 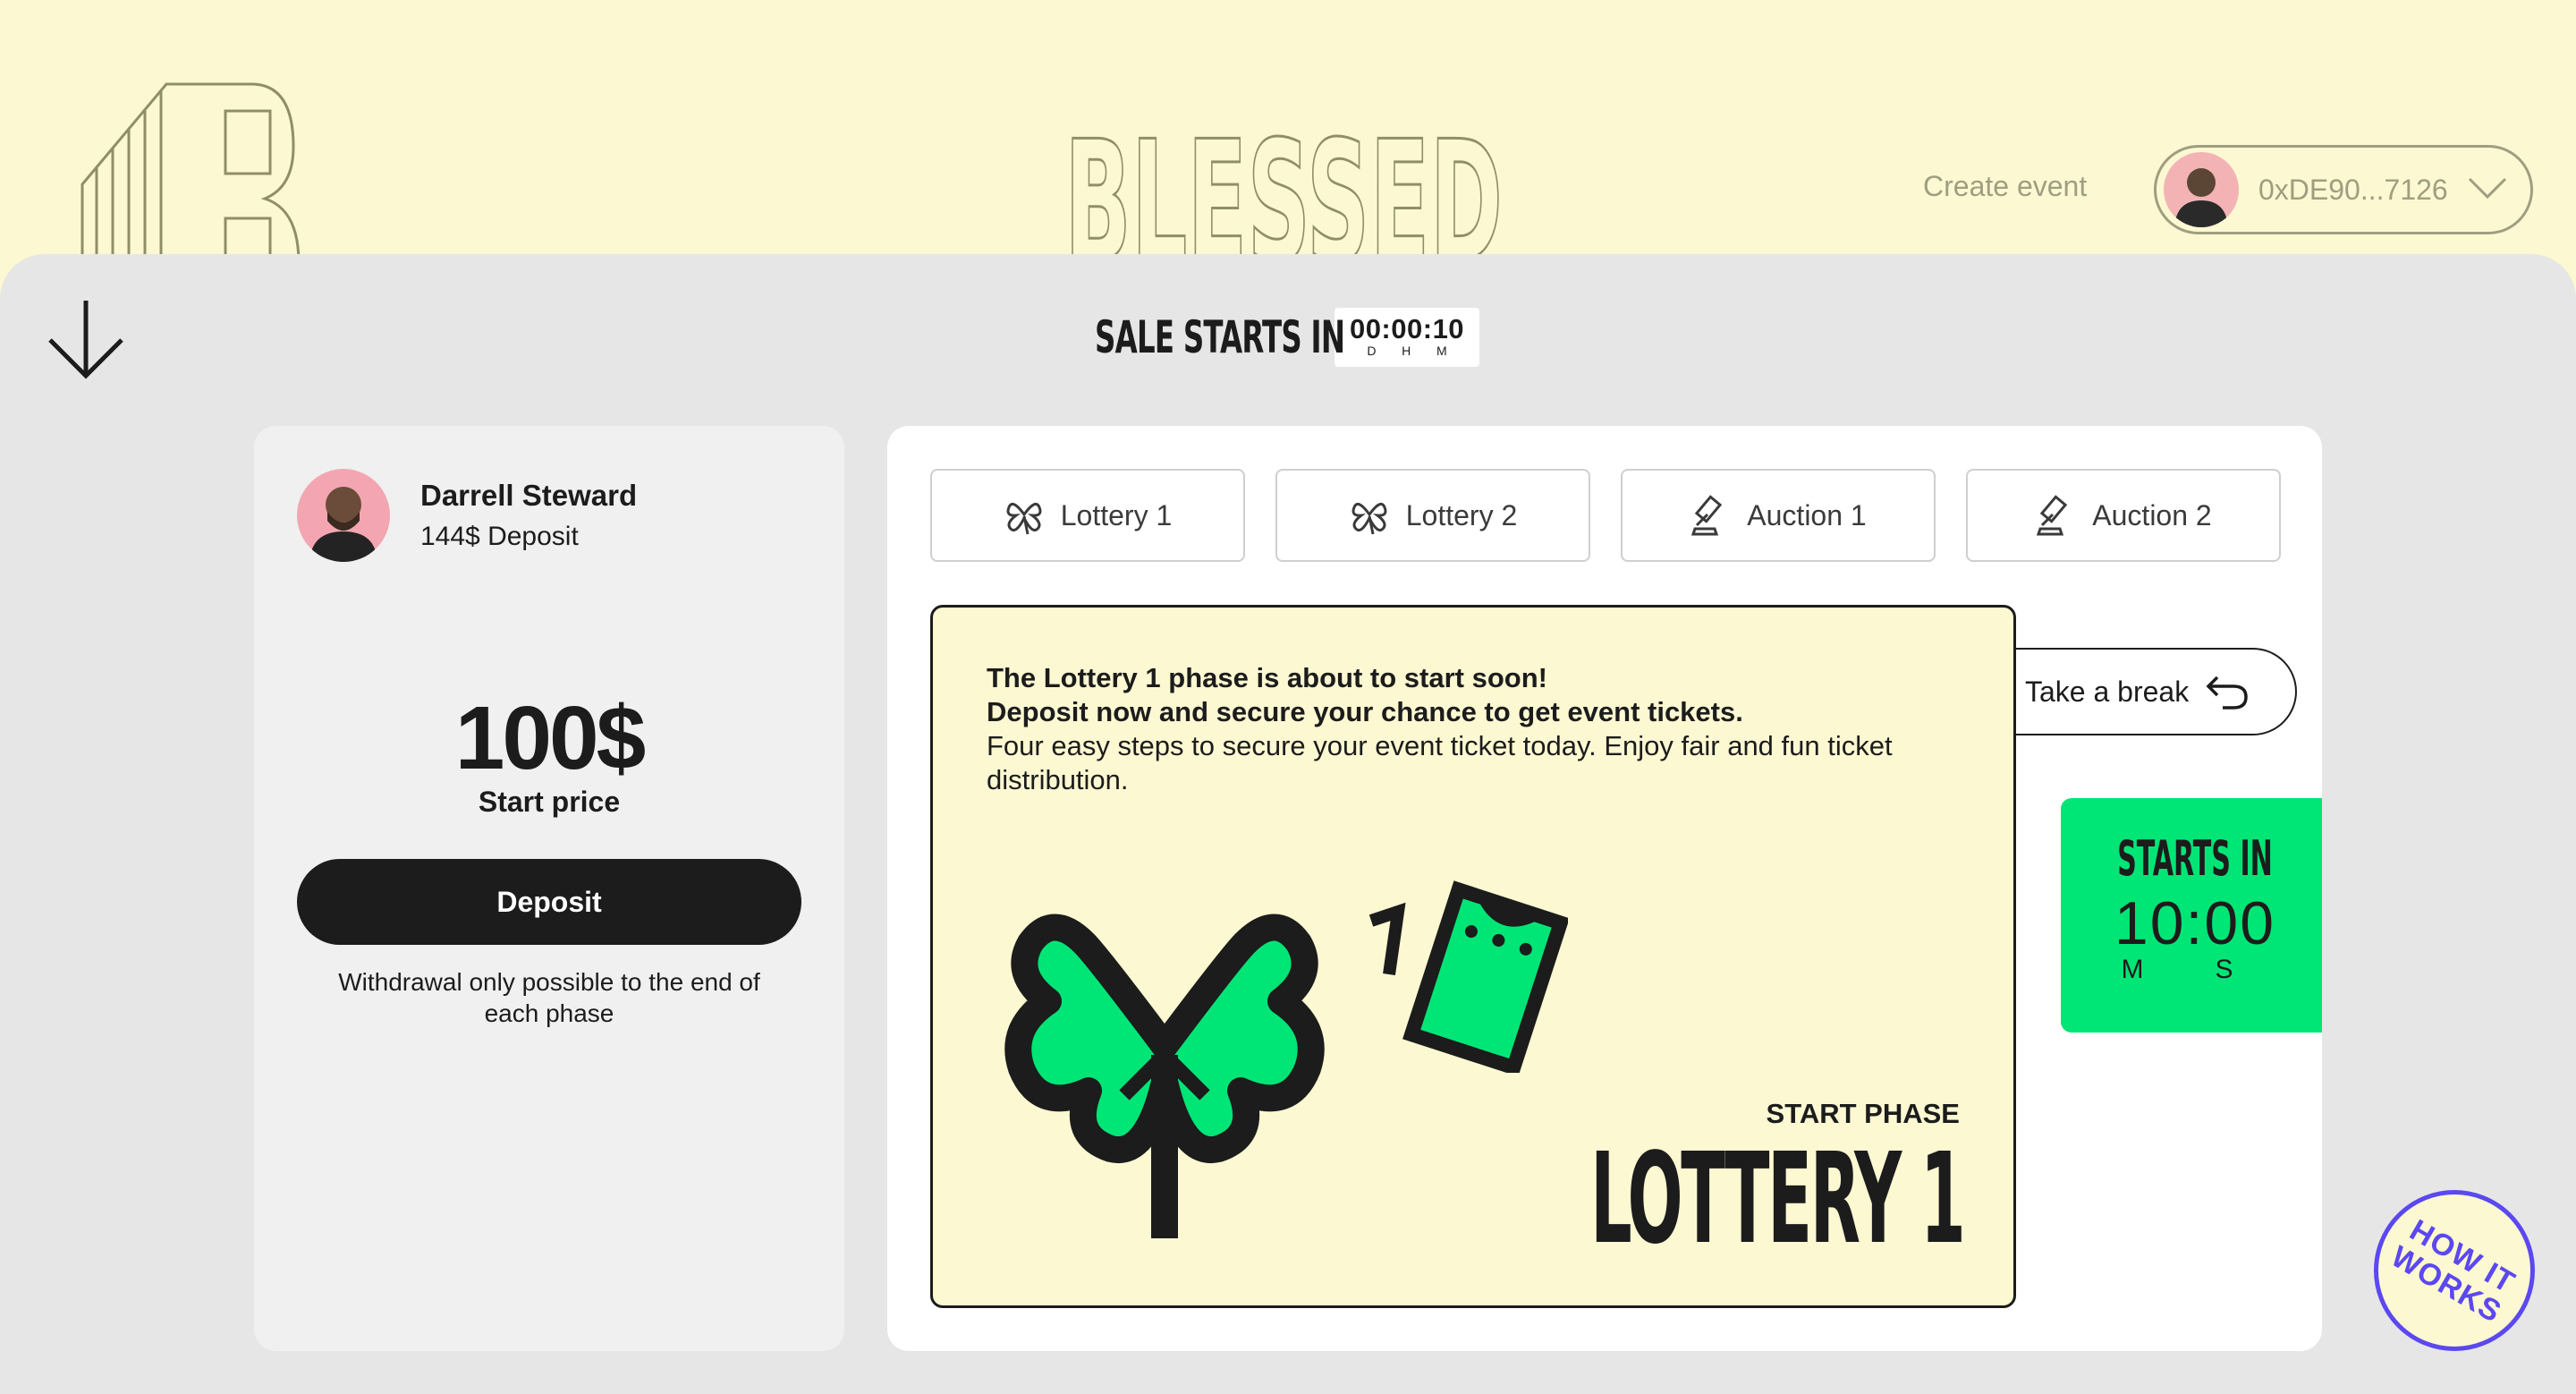 I want to click on how-it-works-label: HOW IT WORKS, so click(x=2453, y=1271).